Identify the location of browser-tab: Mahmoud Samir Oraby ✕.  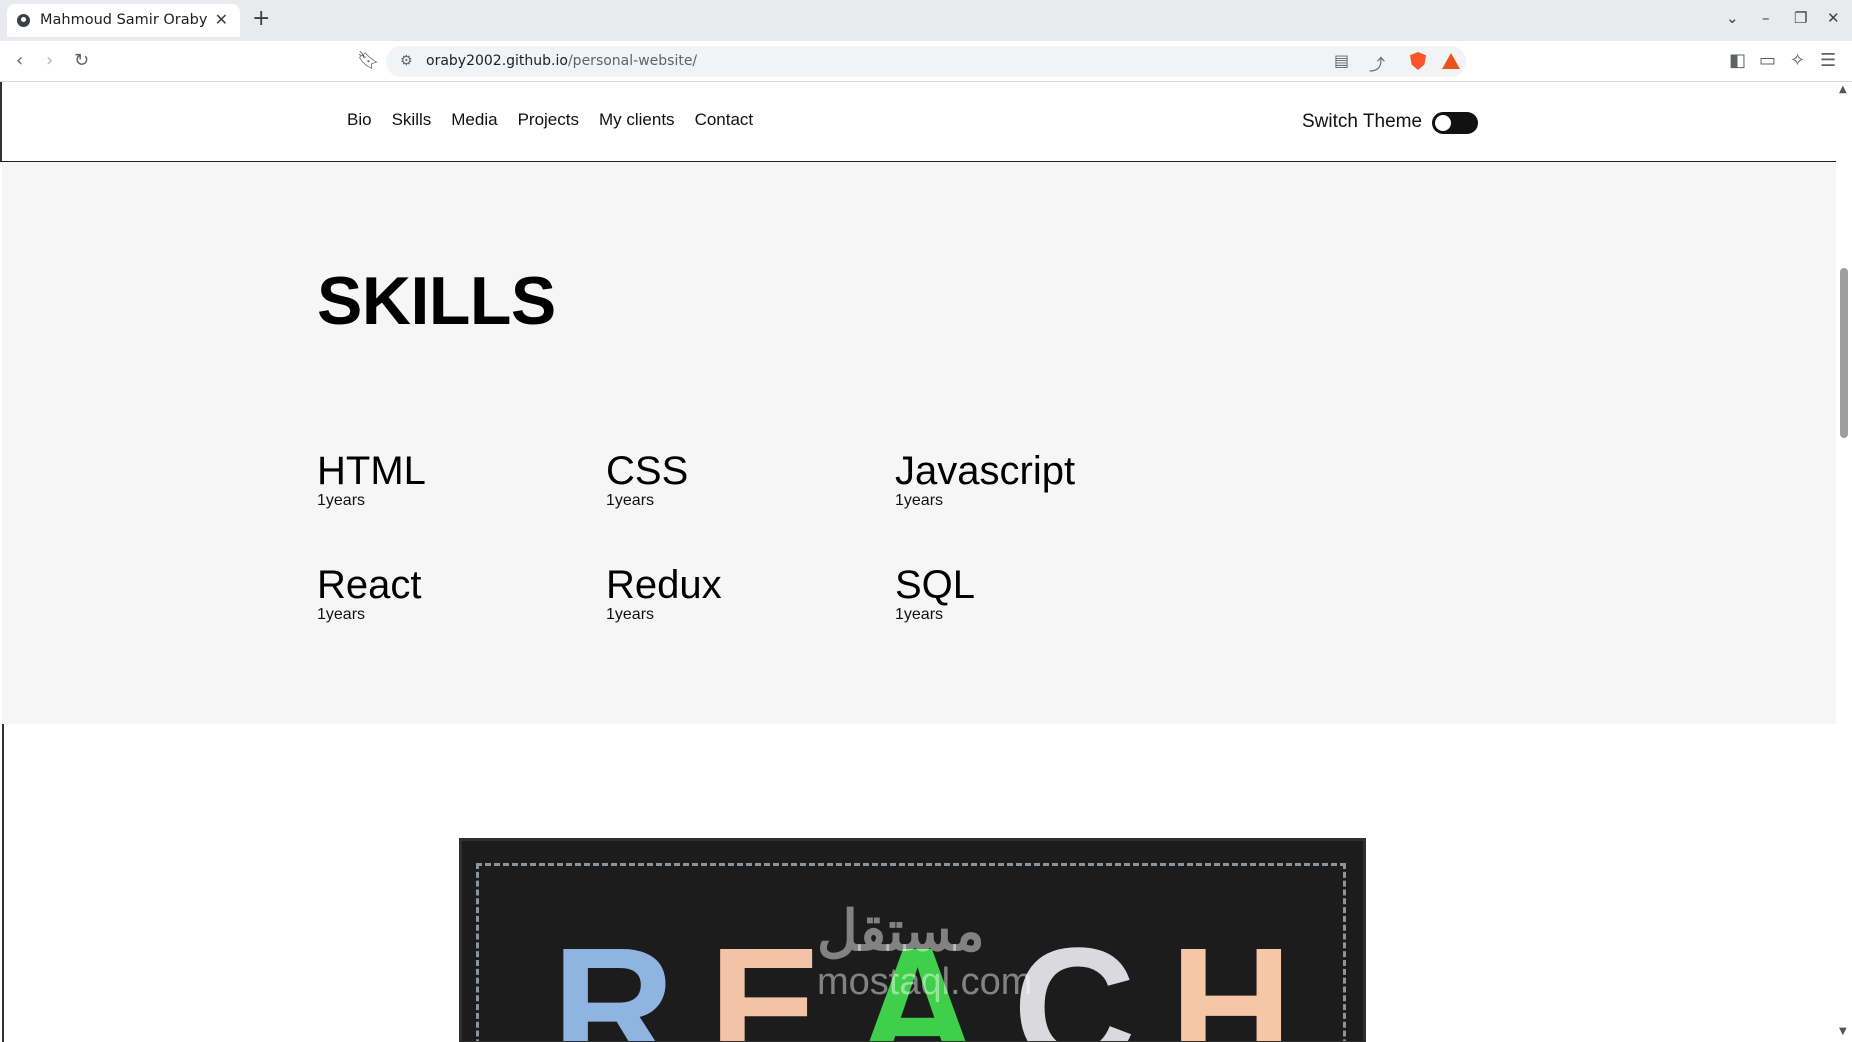
(123, 20).